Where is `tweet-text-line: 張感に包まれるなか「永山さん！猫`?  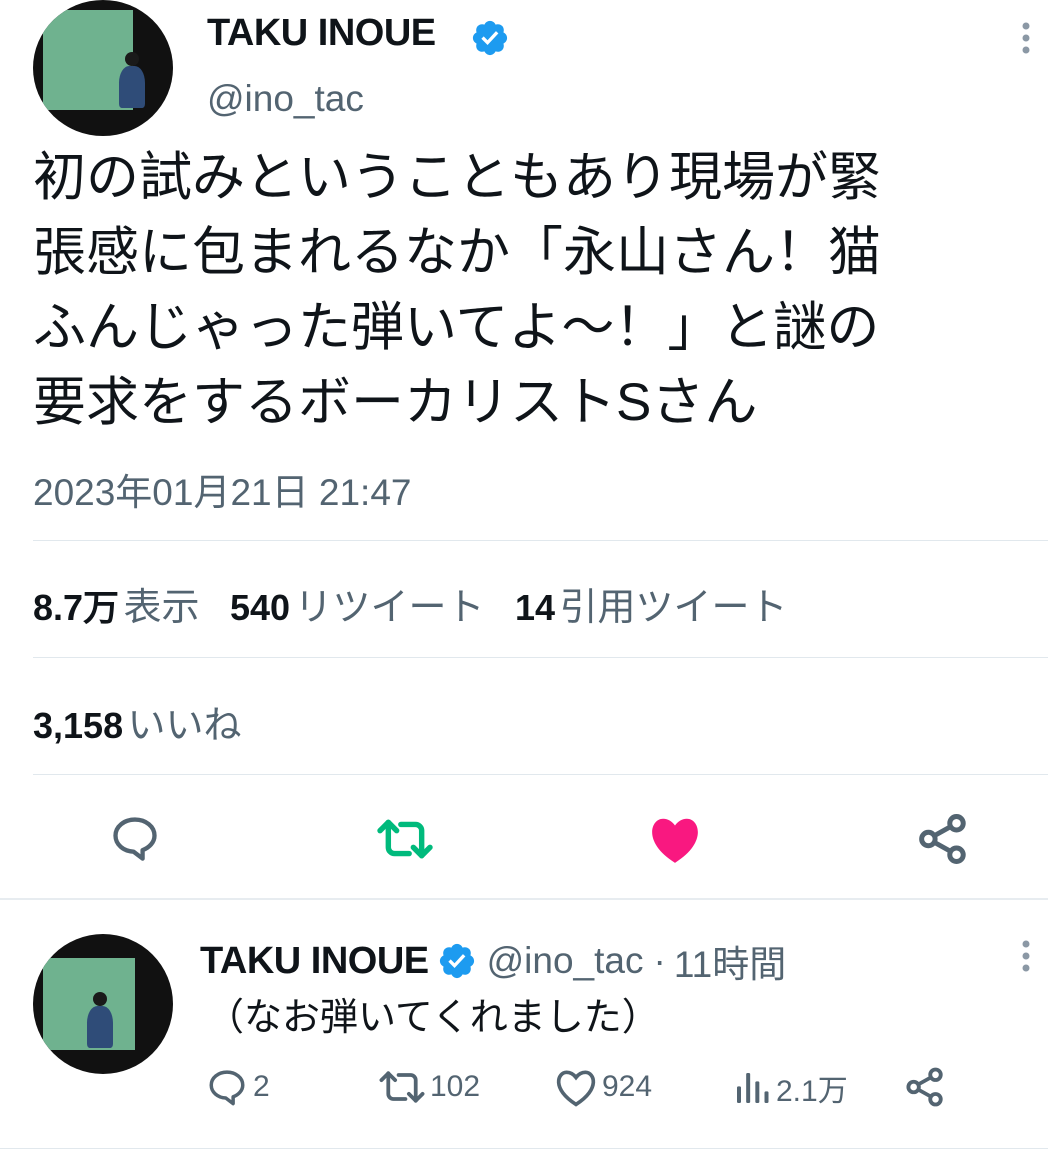
tweet-text-line: 張感に包まれるなか「永山さん！猫 is located at coordinates (457, 252).